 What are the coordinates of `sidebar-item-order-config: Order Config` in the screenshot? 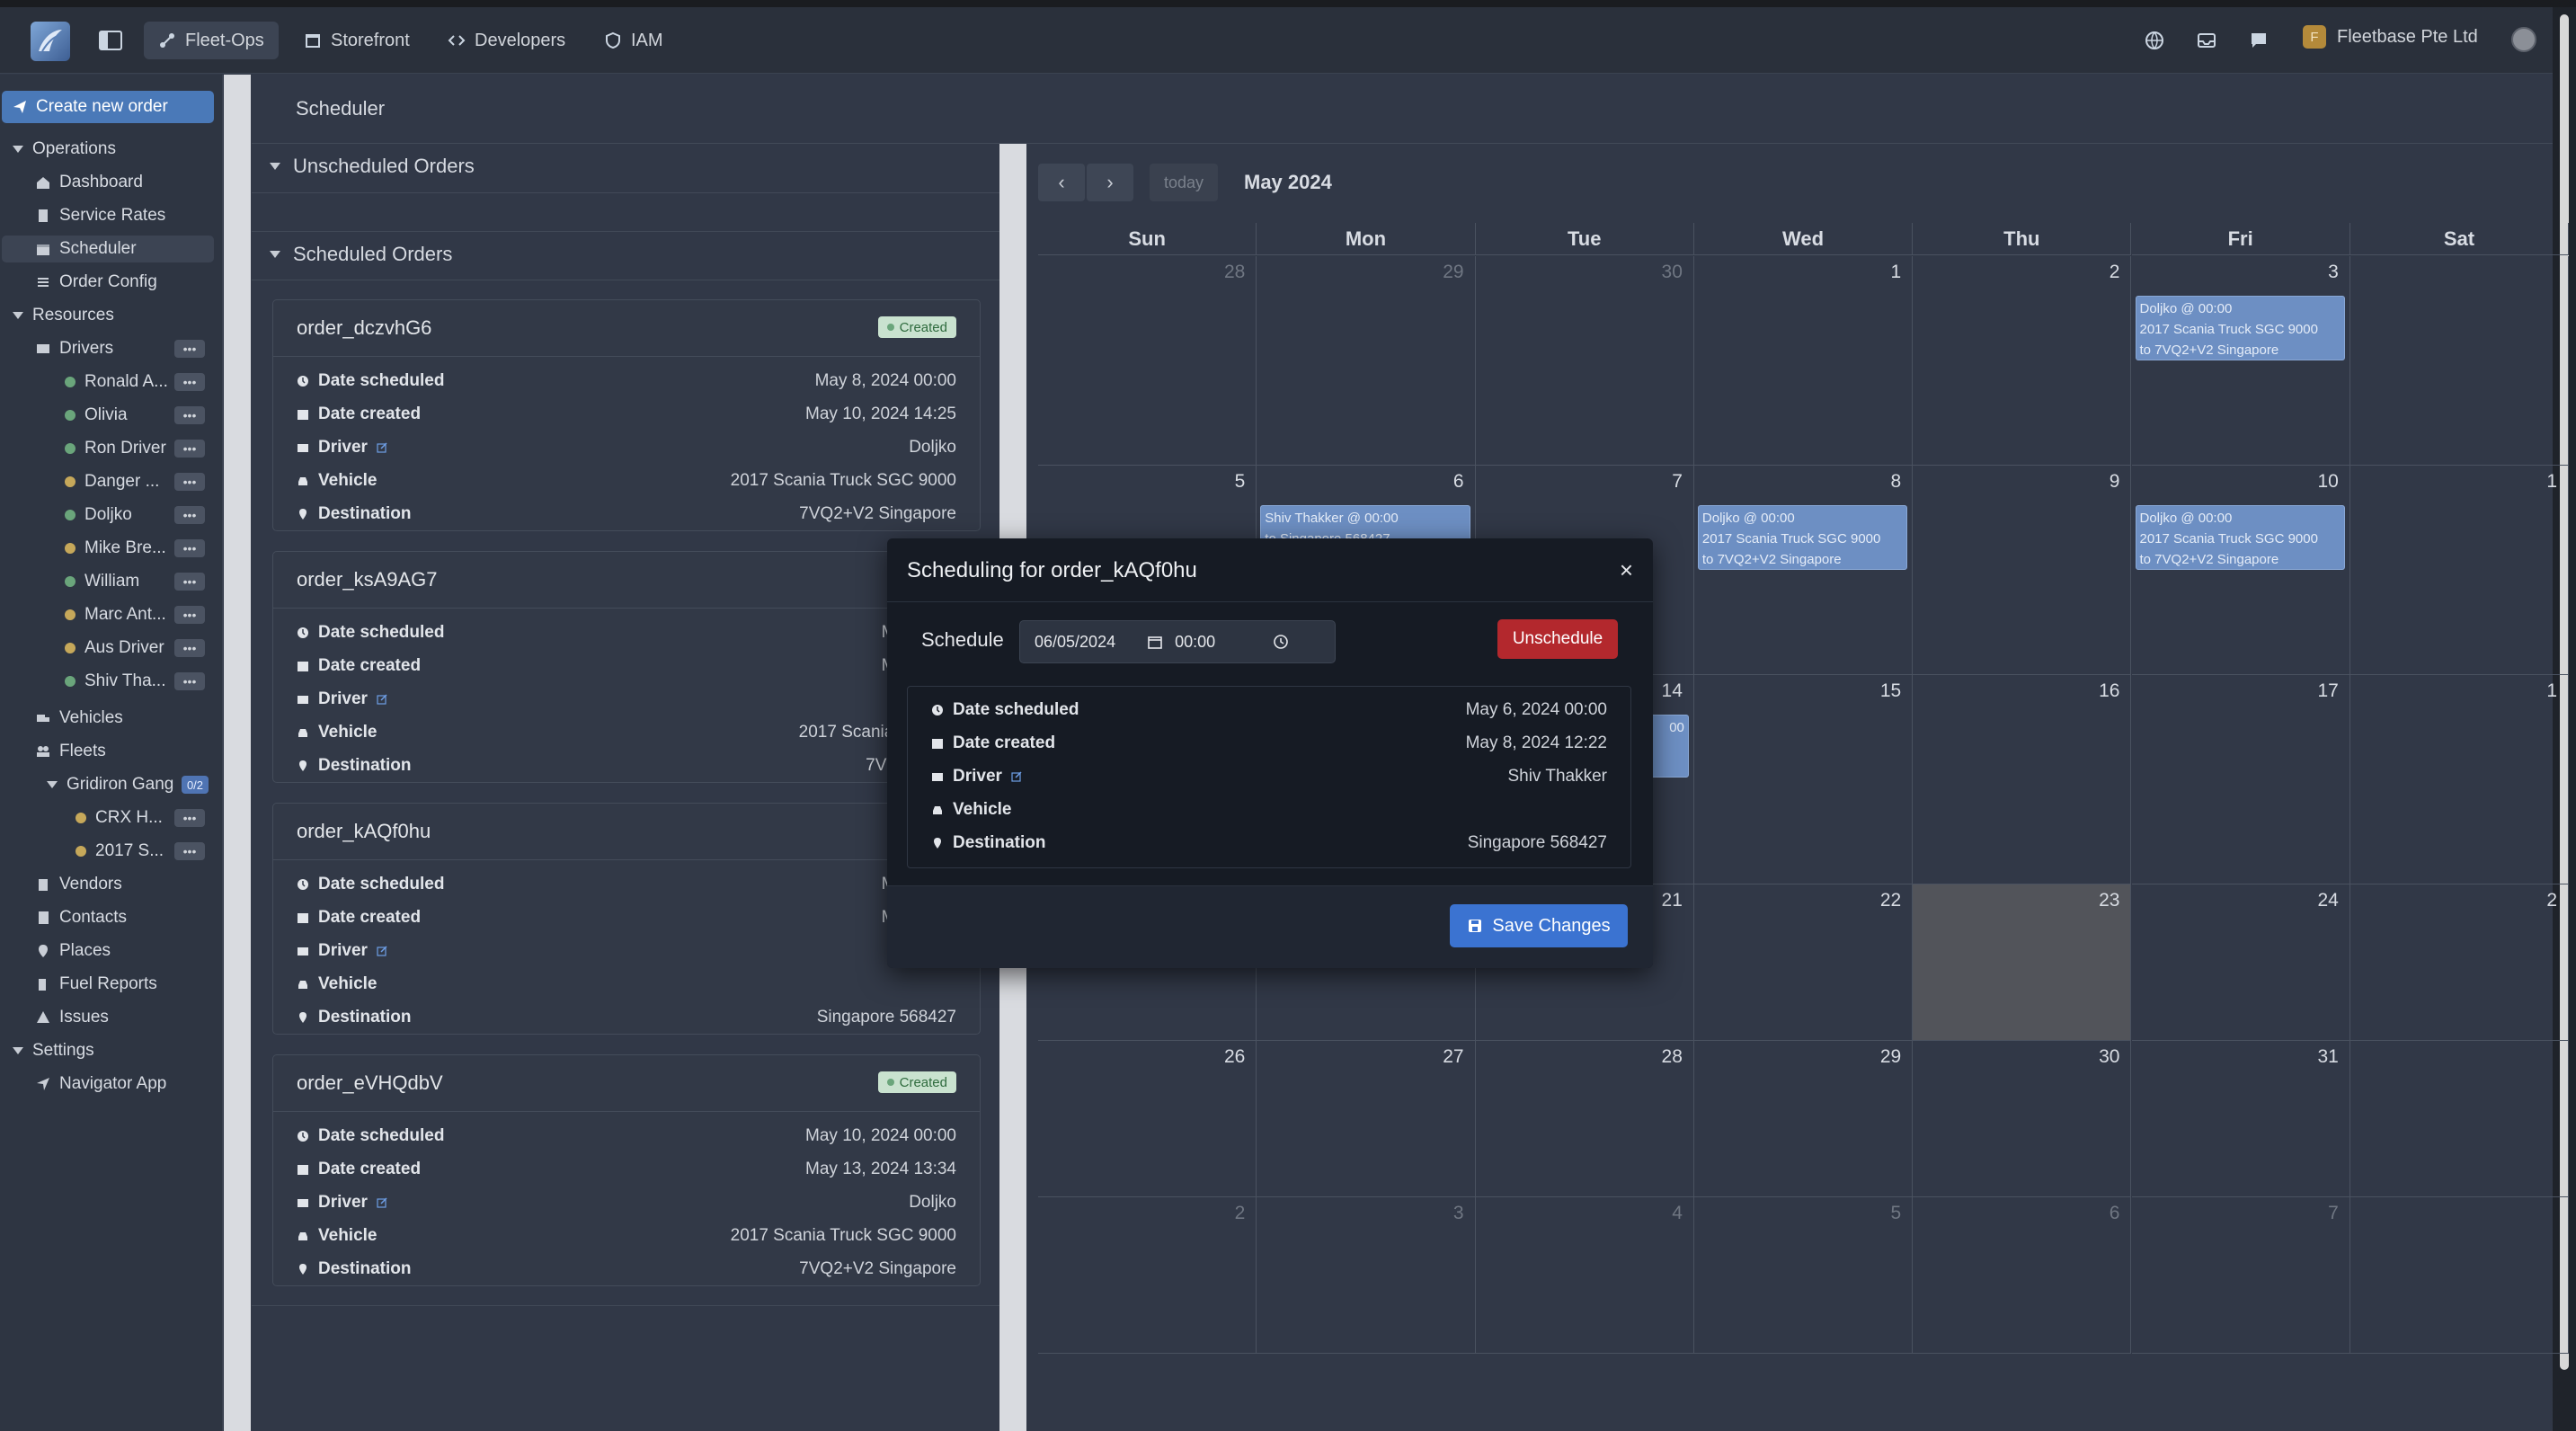 It's located at (96, 282).